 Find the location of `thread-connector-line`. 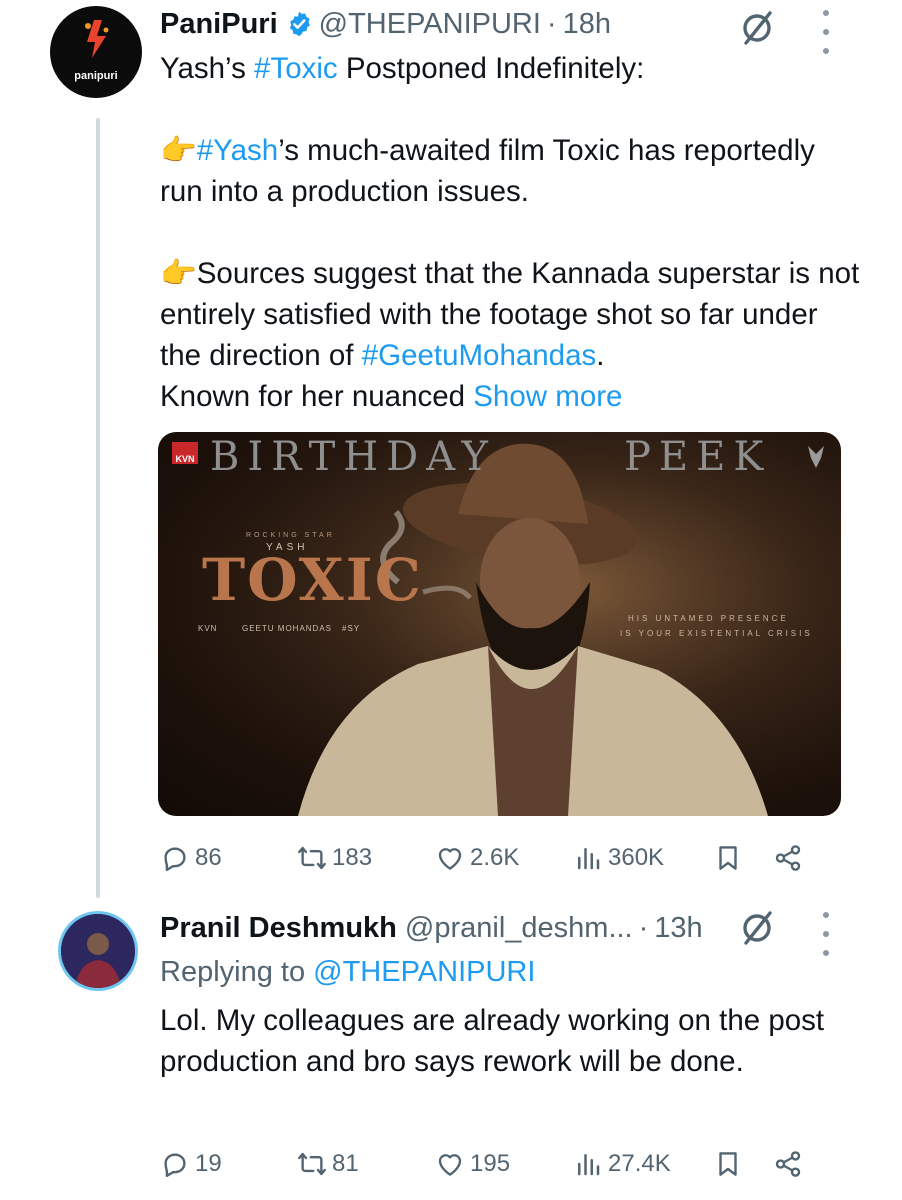

thread-connector-line is located at coordinates (98, 508).